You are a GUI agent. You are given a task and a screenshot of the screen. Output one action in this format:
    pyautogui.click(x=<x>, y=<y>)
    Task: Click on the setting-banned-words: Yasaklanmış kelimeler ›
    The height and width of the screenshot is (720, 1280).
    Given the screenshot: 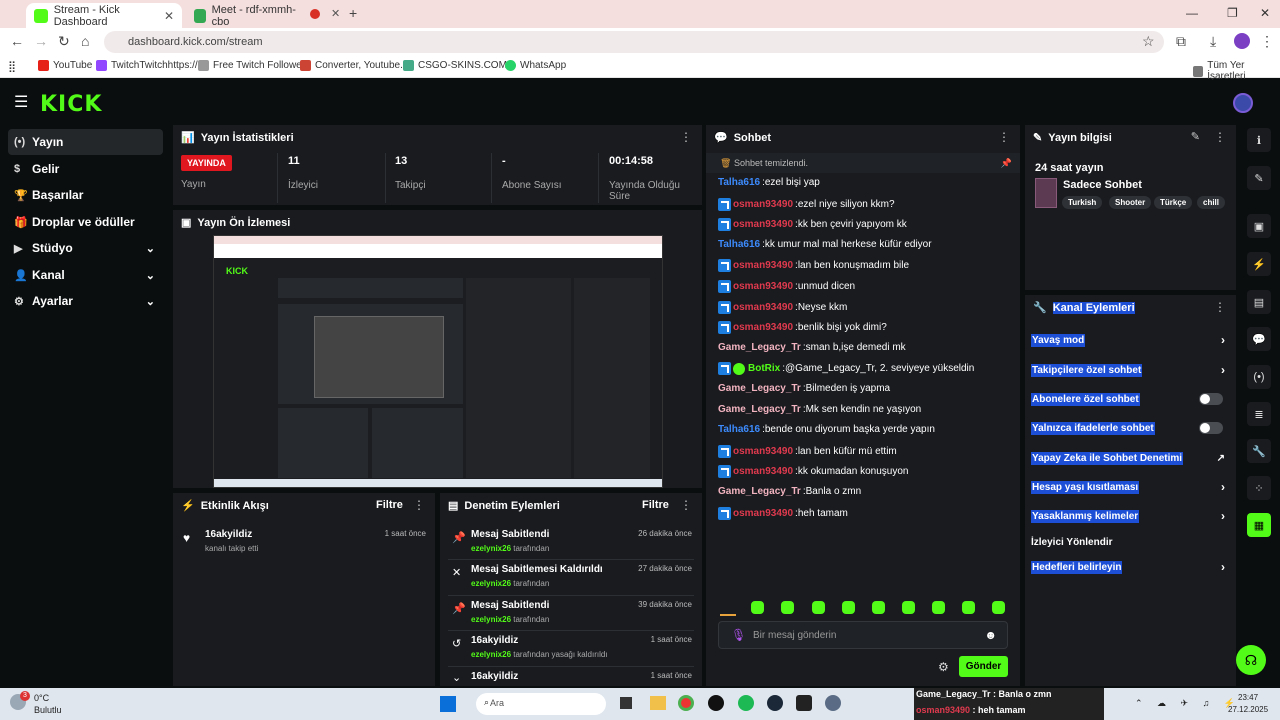 What is the action you would take?
    pyautogui.click(x=1131, y=516)
    